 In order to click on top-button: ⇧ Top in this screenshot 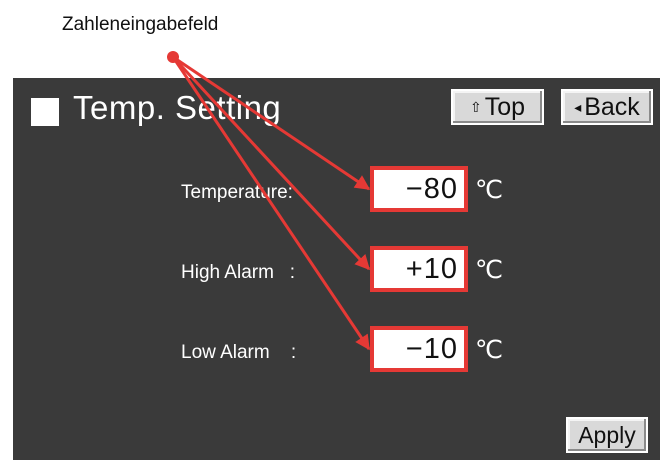, I will do `click(497, 107)`.